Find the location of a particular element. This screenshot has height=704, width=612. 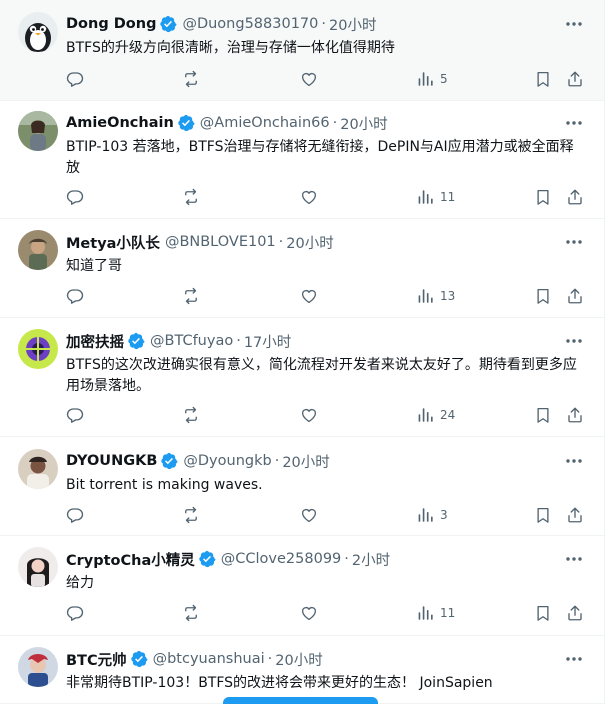

action-bar: 11 is located at coordinates (328, 197).